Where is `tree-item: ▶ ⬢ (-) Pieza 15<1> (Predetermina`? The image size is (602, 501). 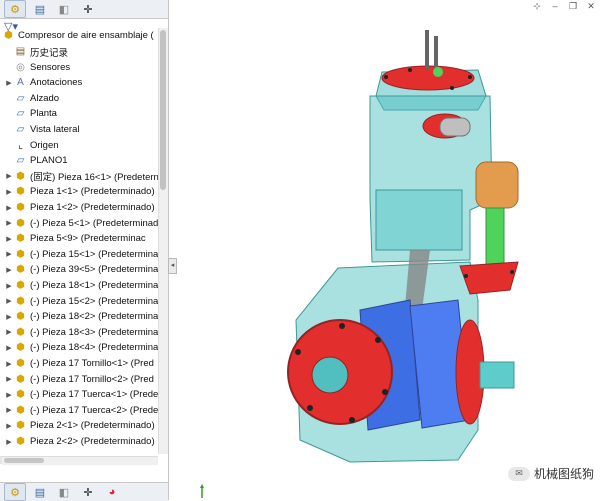 tree-item: ▶ ⬢ (-) Pieza 15<1> (Predetermina is located at coordinates (81, 254).